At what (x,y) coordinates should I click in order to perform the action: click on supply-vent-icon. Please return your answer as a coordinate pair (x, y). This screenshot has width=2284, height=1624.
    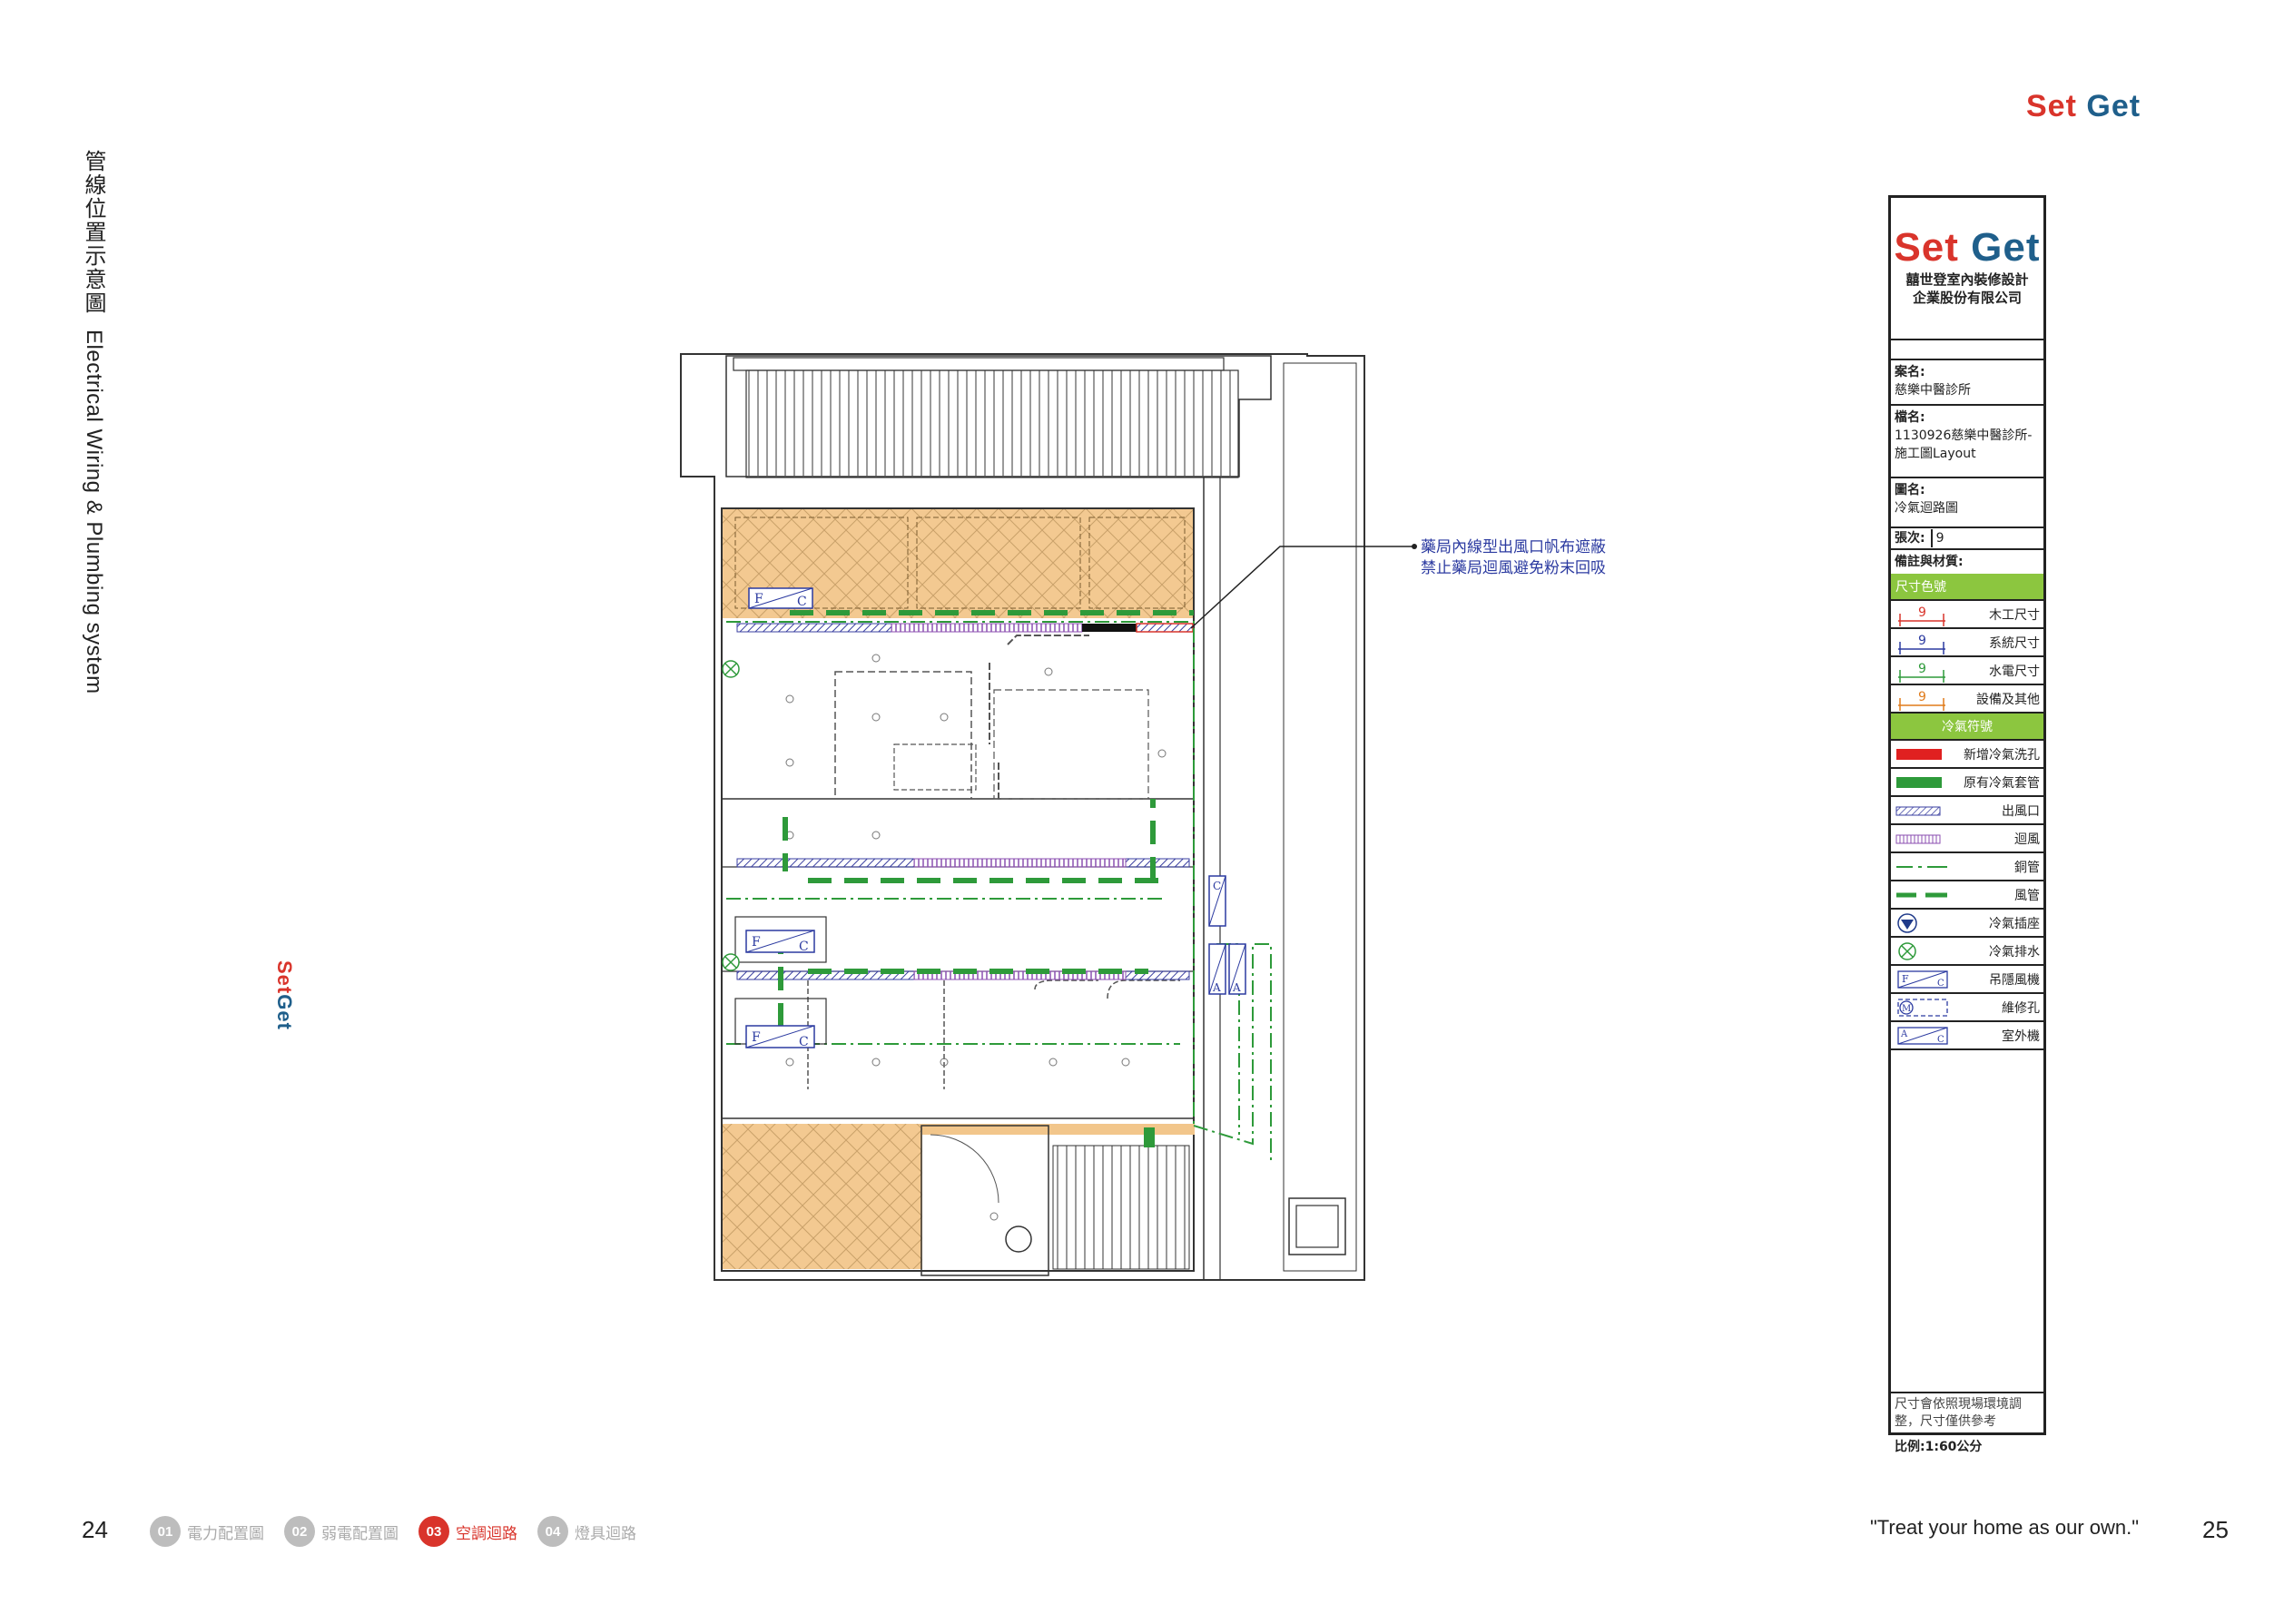
    Looking at the image, I should click on (1923, 811).